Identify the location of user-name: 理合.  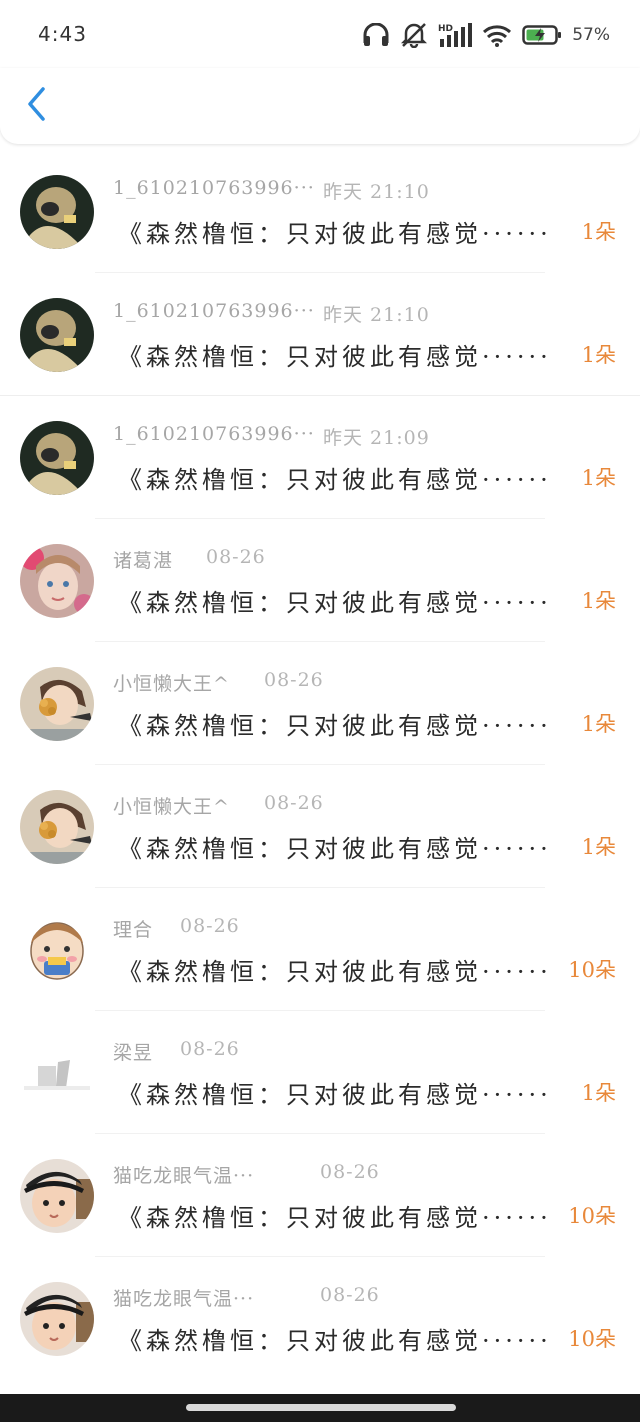
(133, 930).